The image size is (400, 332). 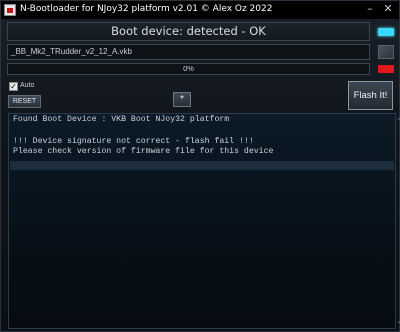 I want to click on browse-file-button, so click(x=386, y=52).